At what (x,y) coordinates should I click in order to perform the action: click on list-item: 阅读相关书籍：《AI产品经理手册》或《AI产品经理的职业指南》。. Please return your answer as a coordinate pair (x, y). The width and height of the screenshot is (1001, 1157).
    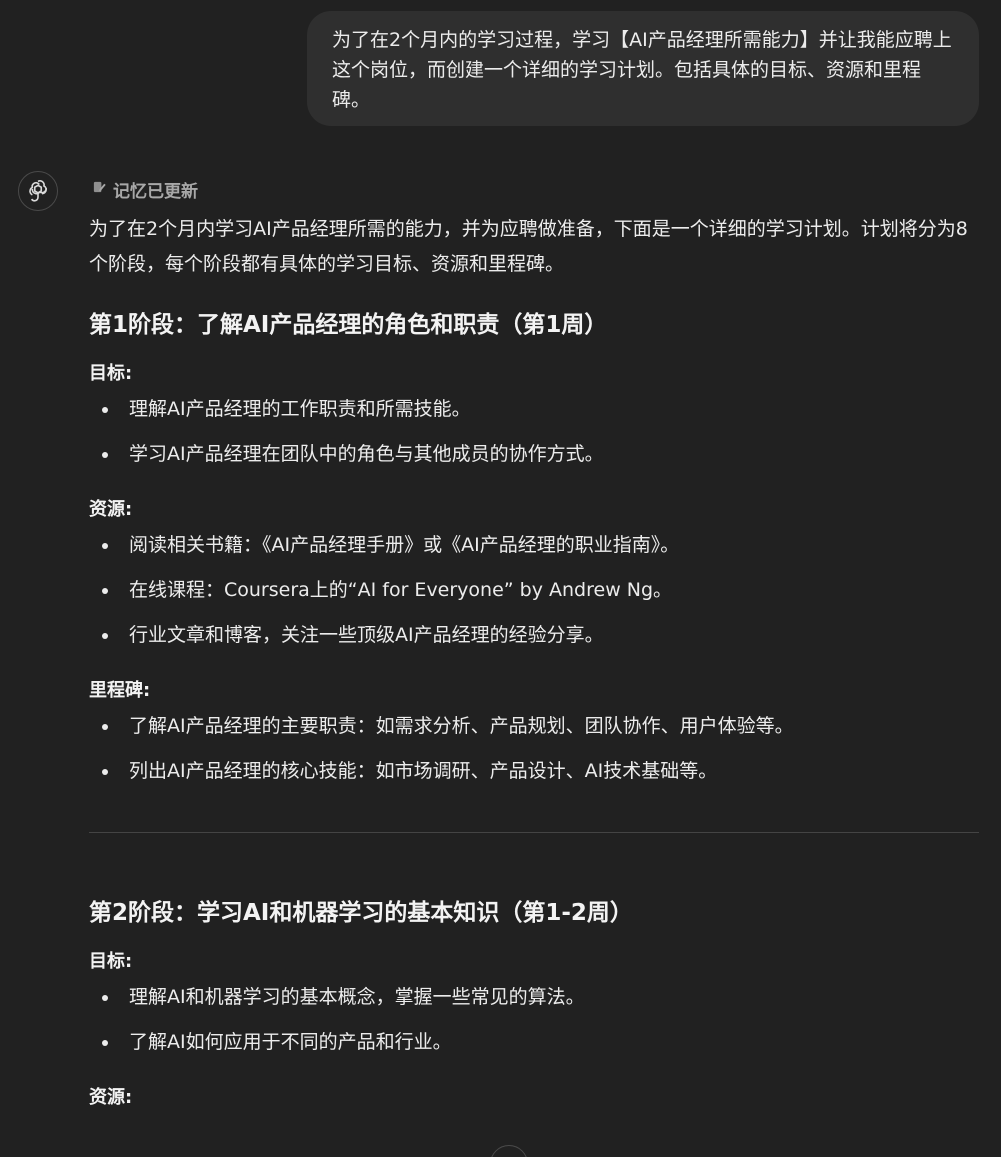
    Looking at the image, I should click on (534, 553).